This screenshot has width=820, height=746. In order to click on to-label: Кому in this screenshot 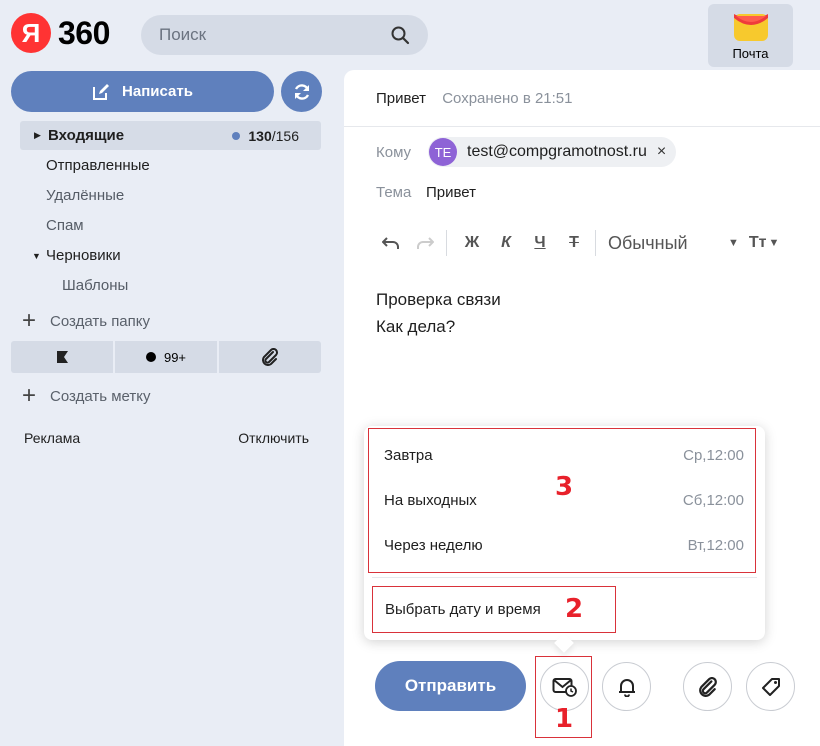, I will do `click(394, 152)`.